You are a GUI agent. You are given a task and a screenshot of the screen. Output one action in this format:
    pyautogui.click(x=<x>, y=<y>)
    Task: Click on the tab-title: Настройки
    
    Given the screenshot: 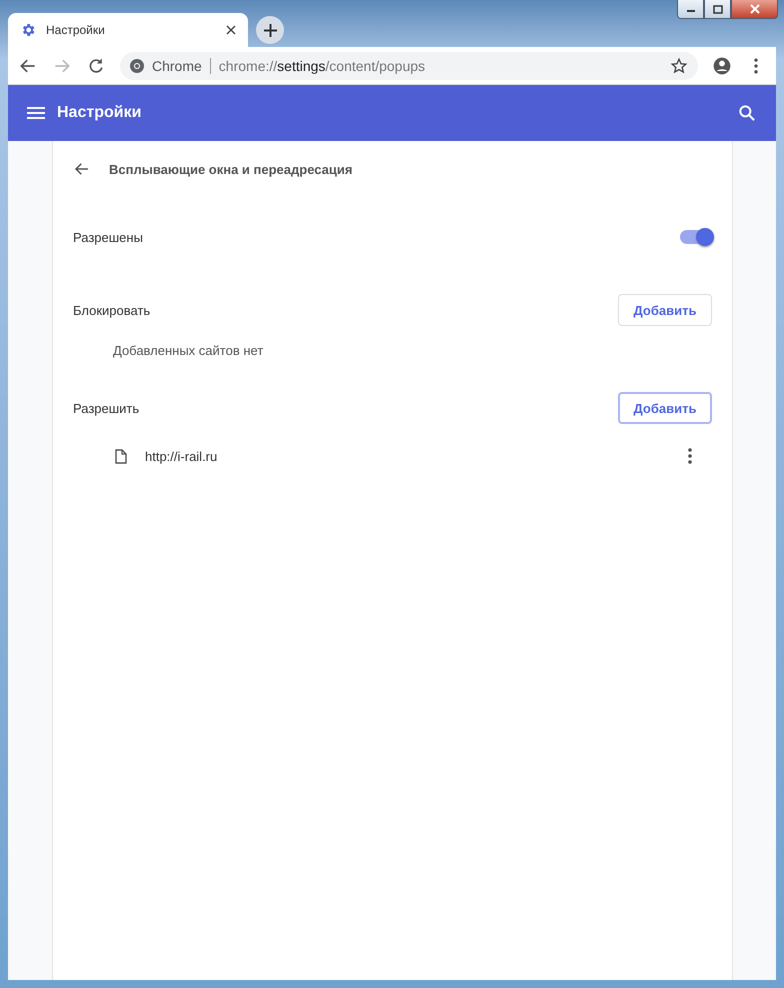 What is the action you would take?
    pyautogui.click(x=76, y=30)
    